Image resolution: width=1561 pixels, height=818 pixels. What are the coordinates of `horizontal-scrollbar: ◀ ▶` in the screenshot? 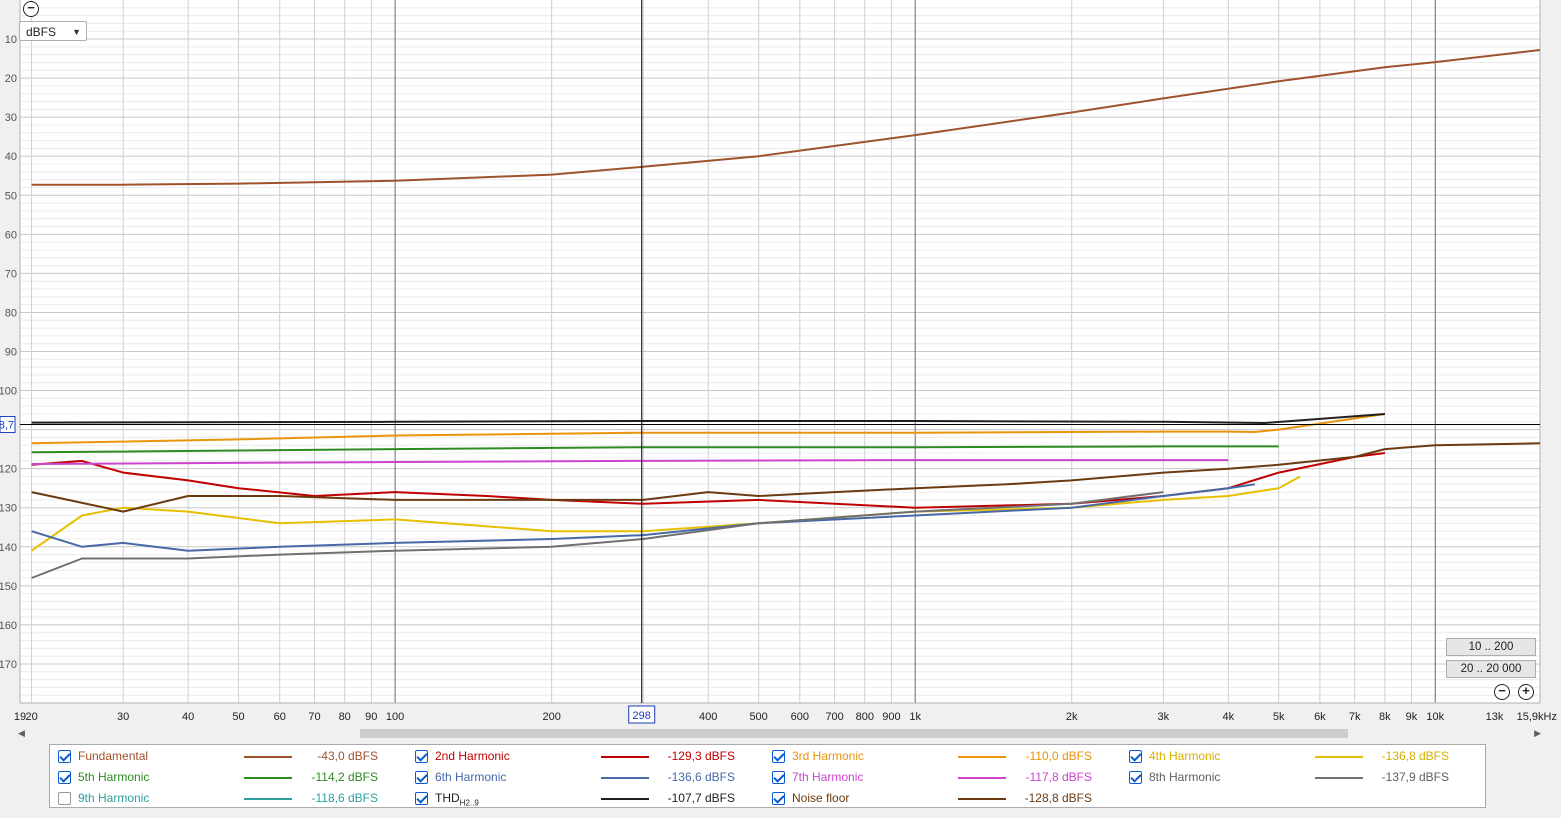 It's located at (779, 733).